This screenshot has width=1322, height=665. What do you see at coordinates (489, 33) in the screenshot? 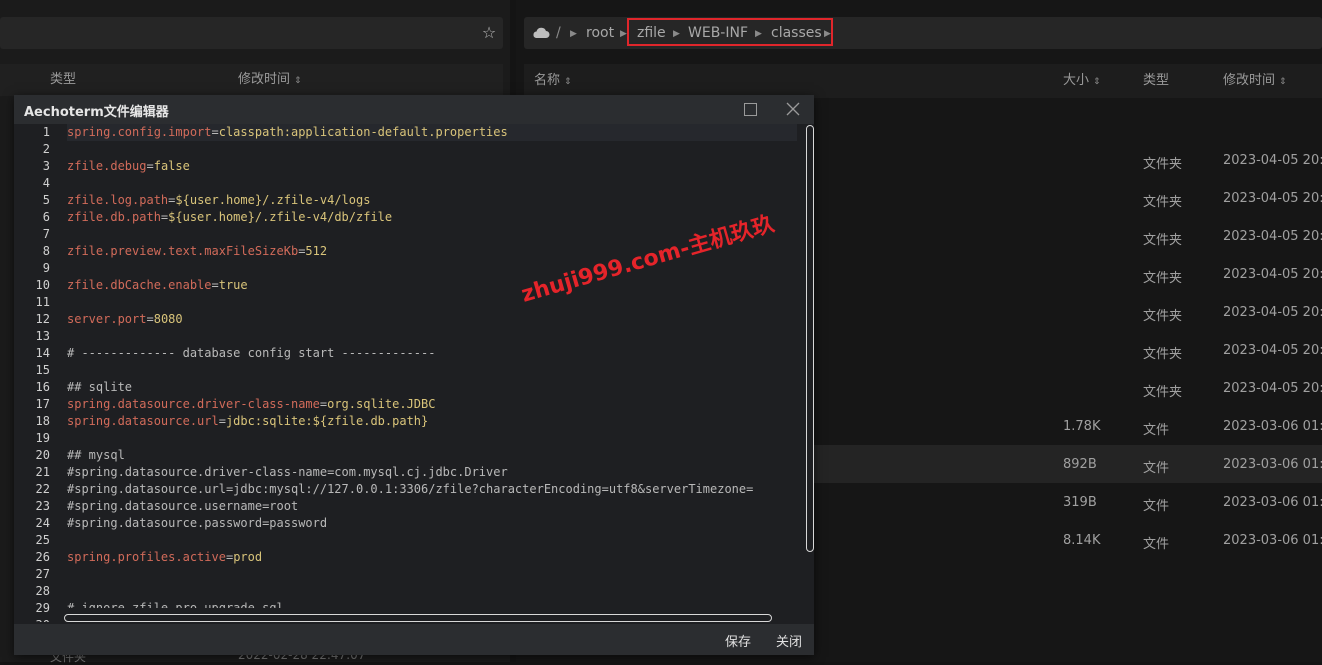
I see `star-icon: ☆` at bounding box center [489, 33].